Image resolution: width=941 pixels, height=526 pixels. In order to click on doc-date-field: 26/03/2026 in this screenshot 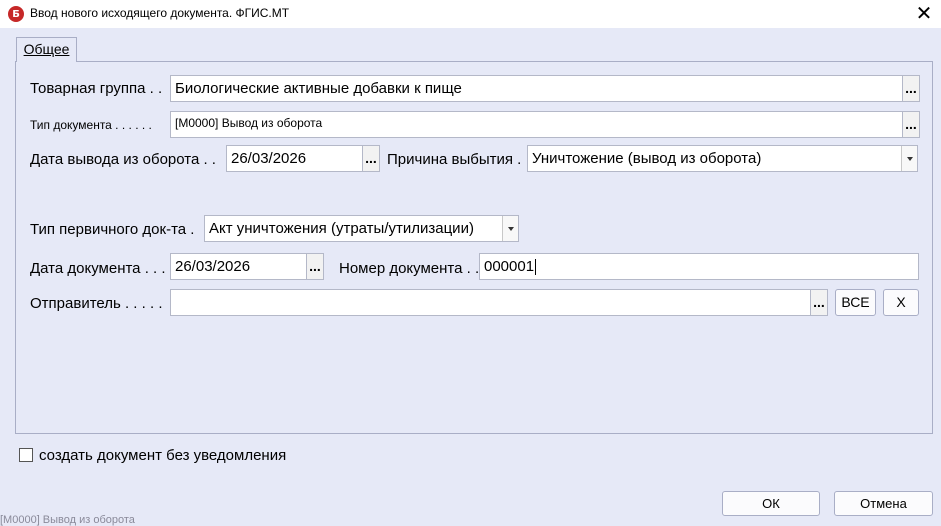, I will do `click(238, 266)`.